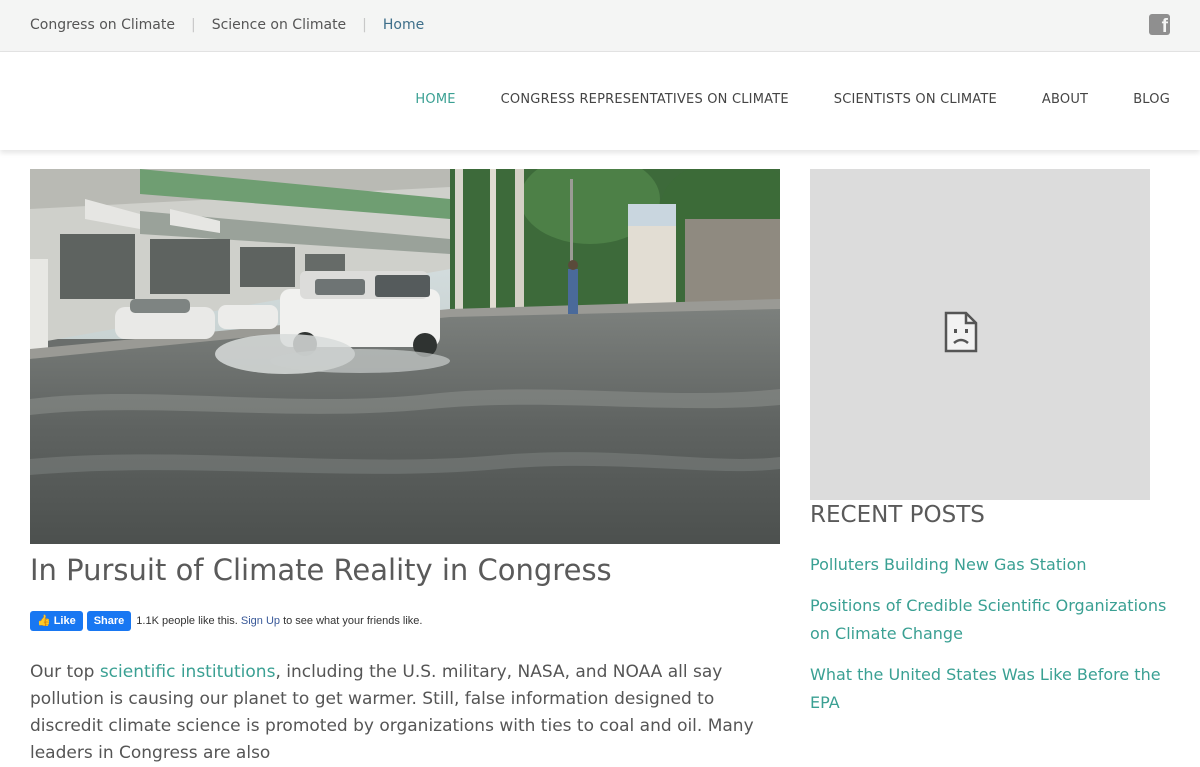 The width and height of the screenshot is (1200, 767). What do you see at coordinates (44, 621) in the screenshot?
I see `thumbs-up-icon: 👍` at bounding box center [44, 621].